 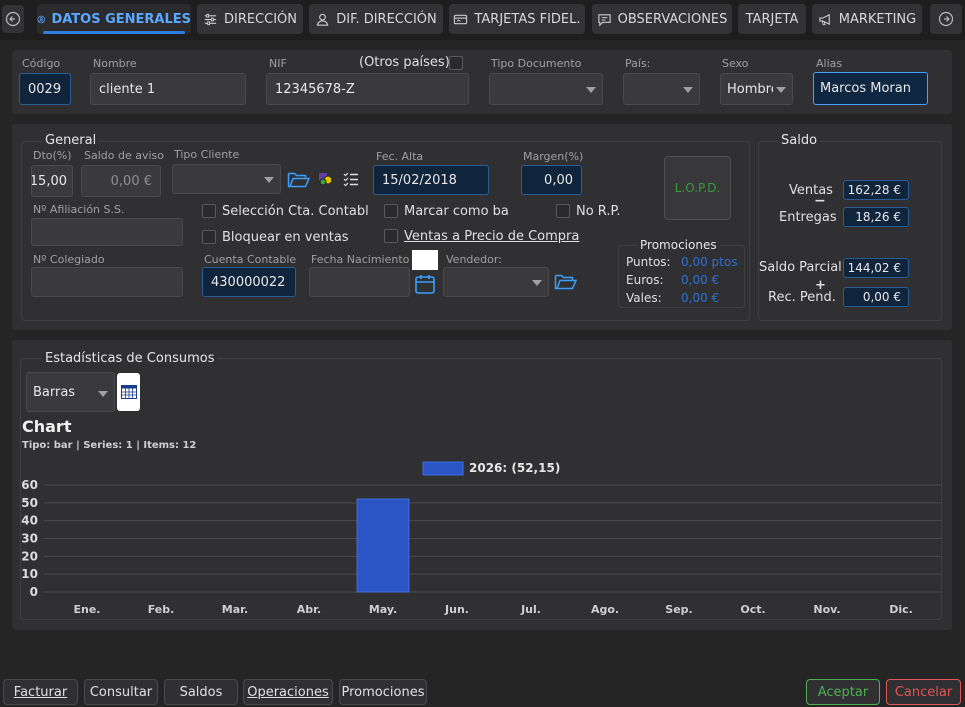 What do you see at coordinates (40, 692) in the screenshot?
I see `facturar-button: Facturar` at bounding box center [40, 692].